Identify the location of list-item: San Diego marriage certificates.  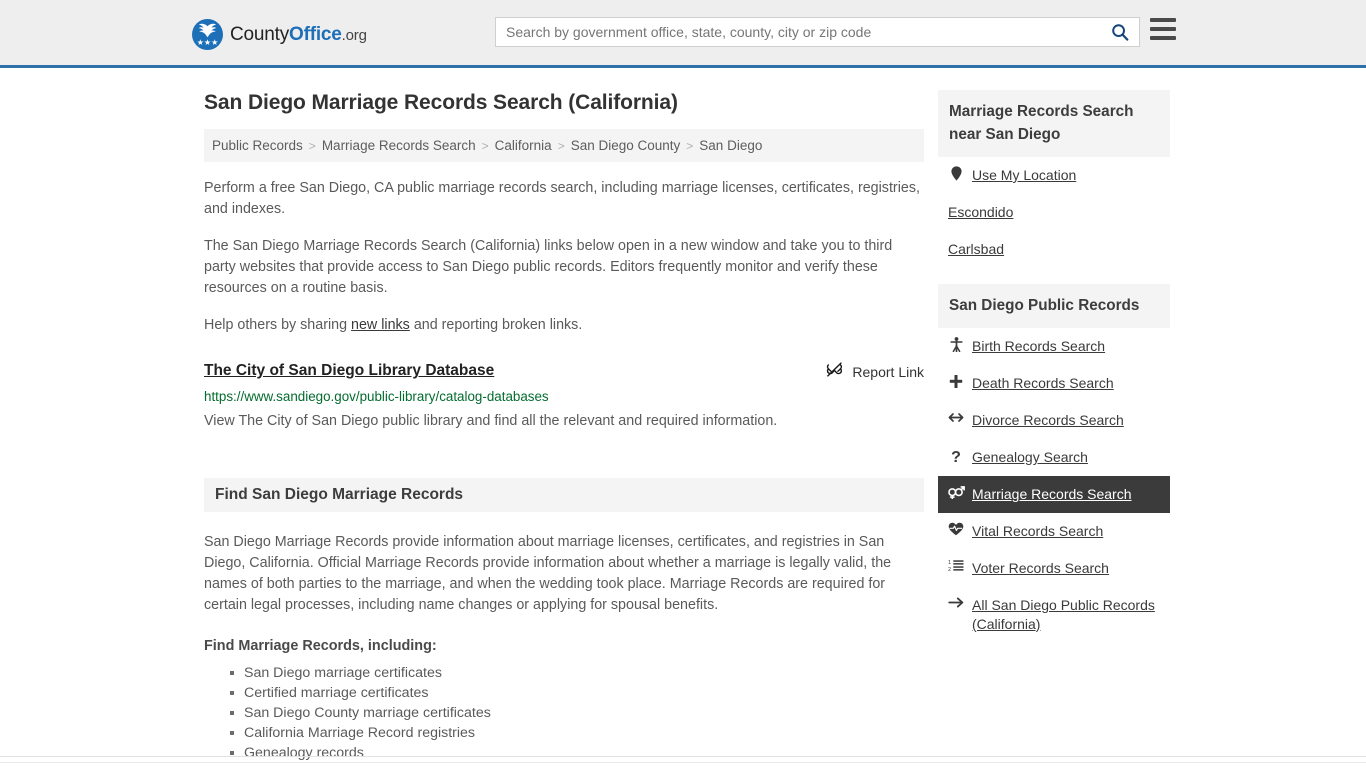
(577, 673).